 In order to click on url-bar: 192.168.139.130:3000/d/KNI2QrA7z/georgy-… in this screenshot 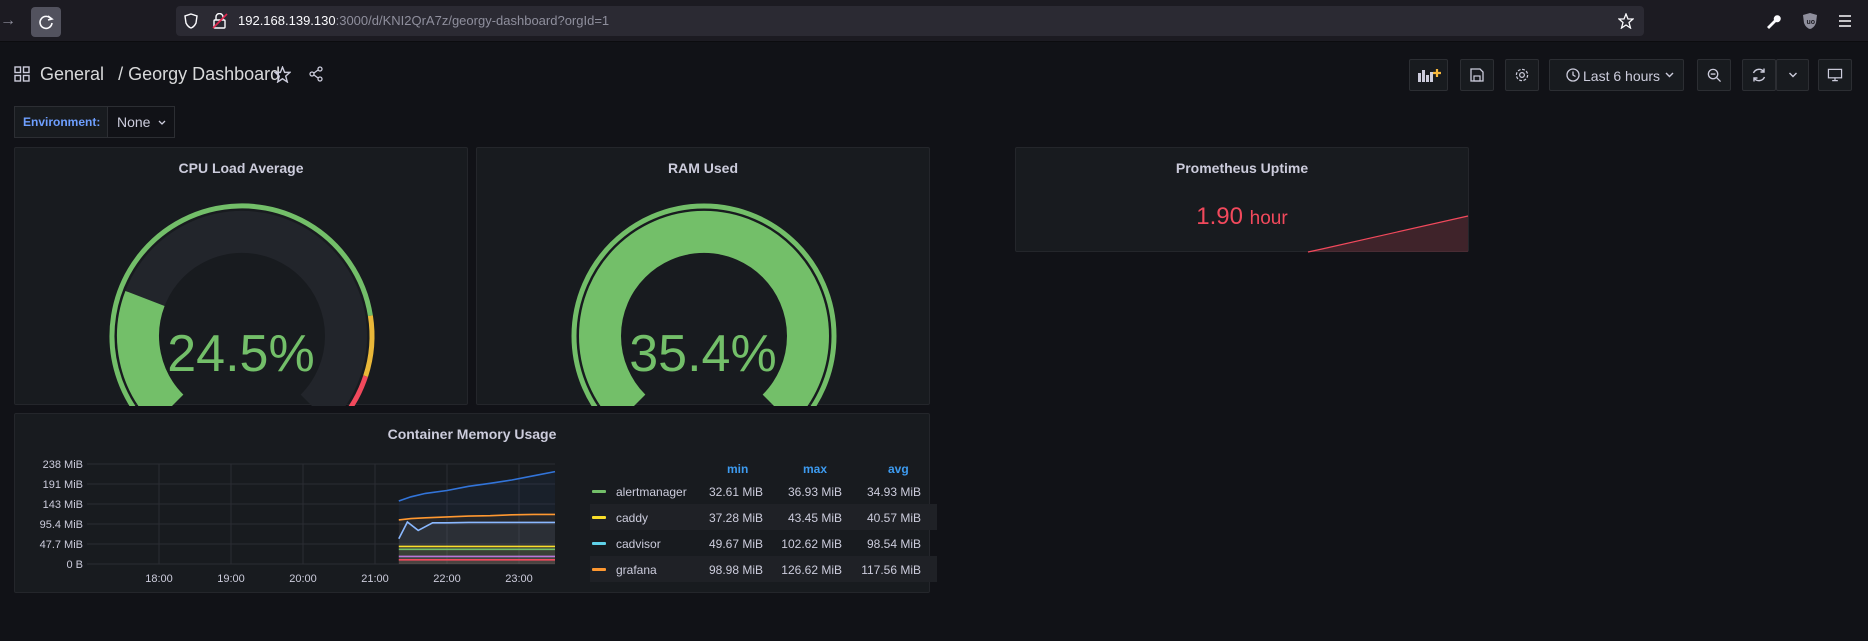, I will do `click(910, 21)`.